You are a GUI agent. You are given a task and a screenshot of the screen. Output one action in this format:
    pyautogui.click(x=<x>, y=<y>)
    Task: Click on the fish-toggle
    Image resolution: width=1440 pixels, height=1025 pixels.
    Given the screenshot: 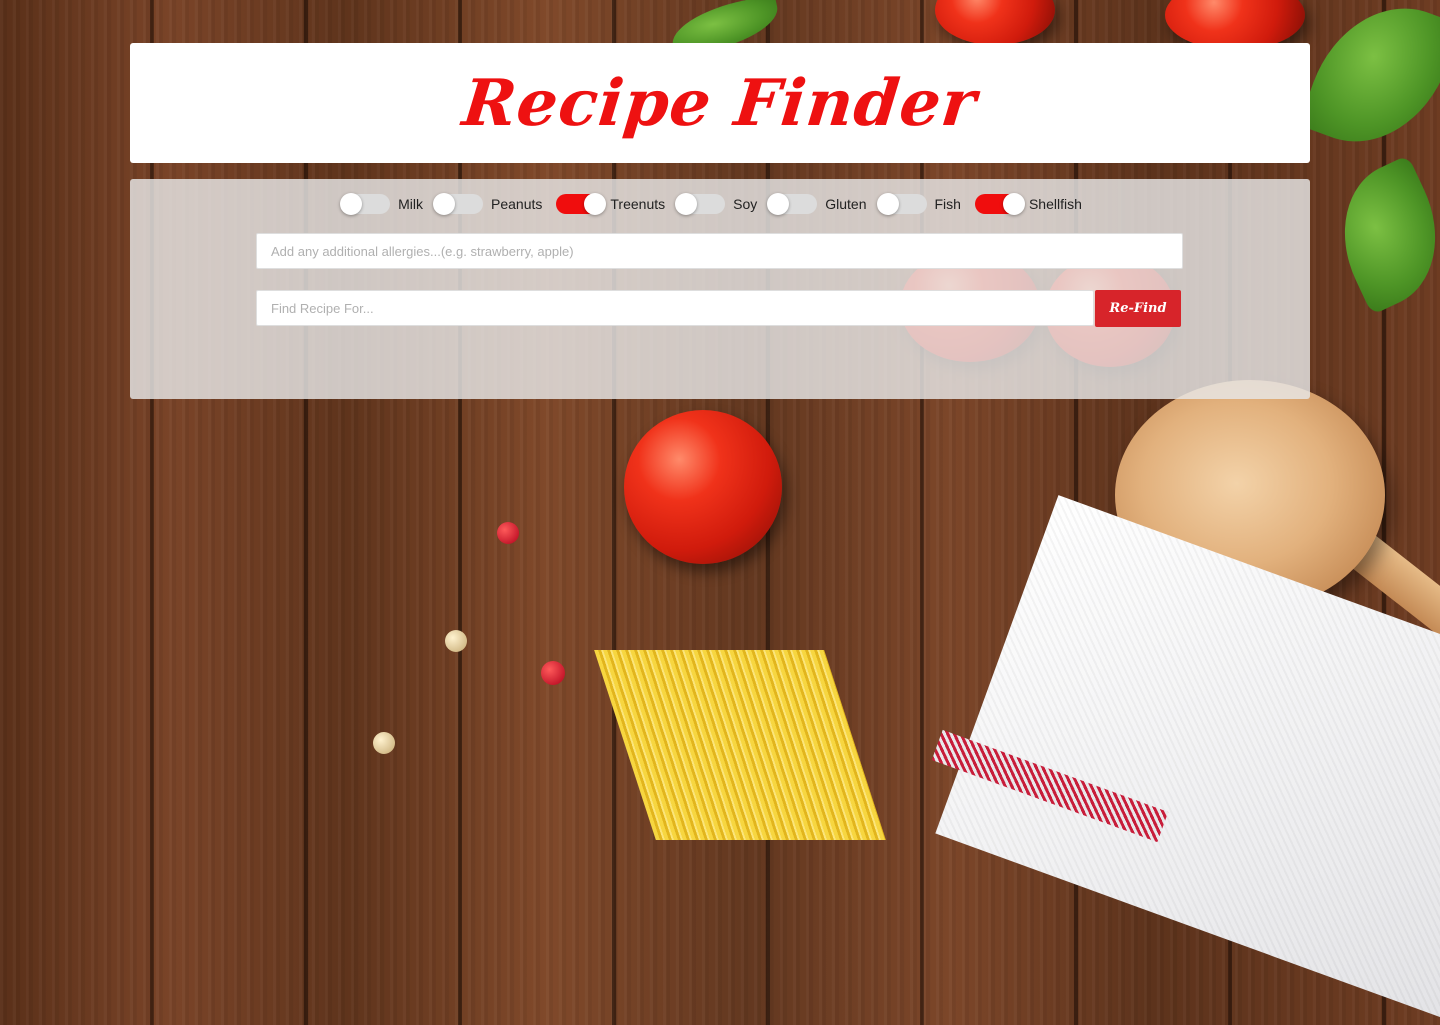 What is the action you would take?
    pyautogui.click(x=901, y=204)
    